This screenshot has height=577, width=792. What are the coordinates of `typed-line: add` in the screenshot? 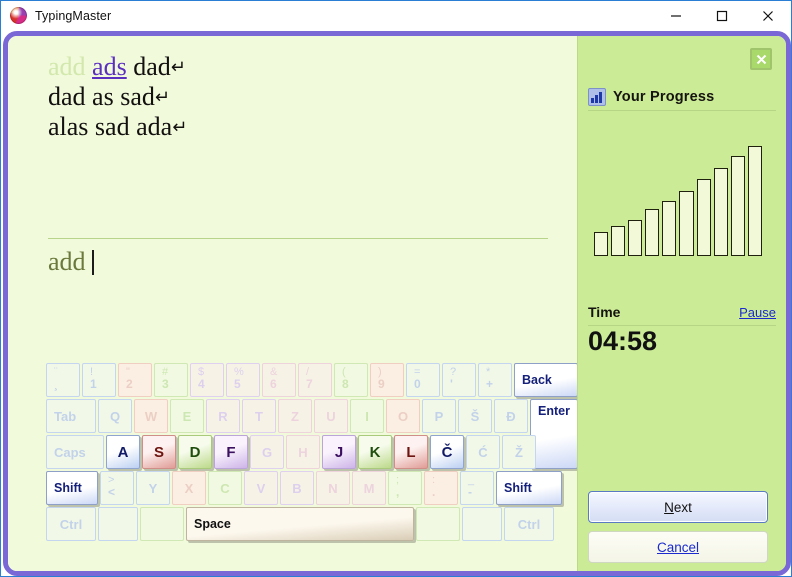 It's located at (71, 262).